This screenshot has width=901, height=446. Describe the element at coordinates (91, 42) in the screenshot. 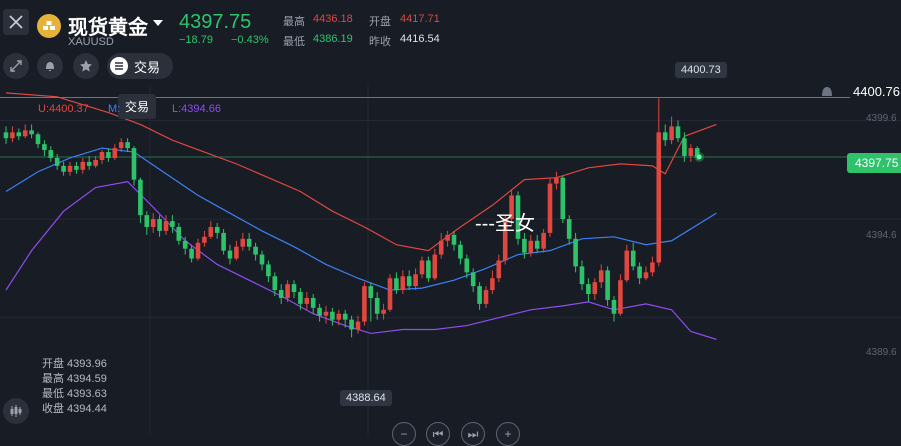

I see `instrument-symbol: XAUUSD` at that location.